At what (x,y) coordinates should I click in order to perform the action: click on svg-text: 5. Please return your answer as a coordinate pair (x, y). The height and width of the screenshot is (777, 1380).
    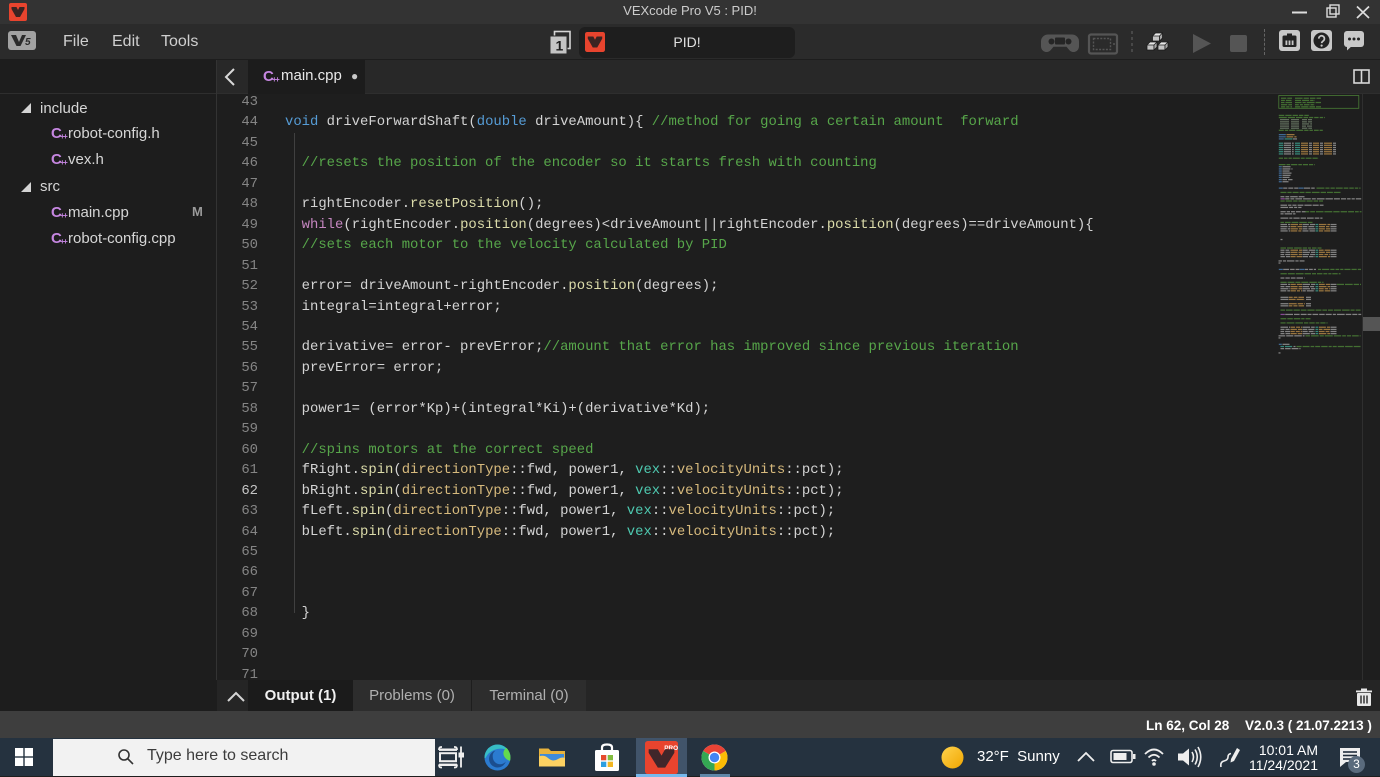
    Looking at the image, I should click on (28, 42).